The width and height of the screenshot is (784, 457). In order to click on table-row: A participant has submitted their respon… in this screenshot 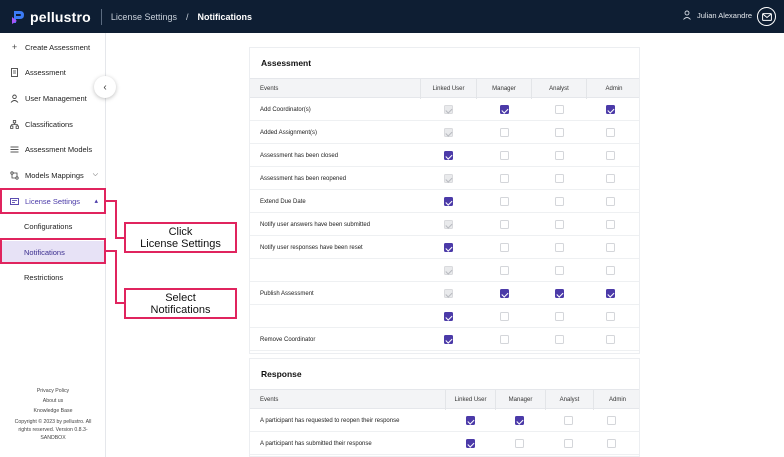, I will do `click(444, 443)`.